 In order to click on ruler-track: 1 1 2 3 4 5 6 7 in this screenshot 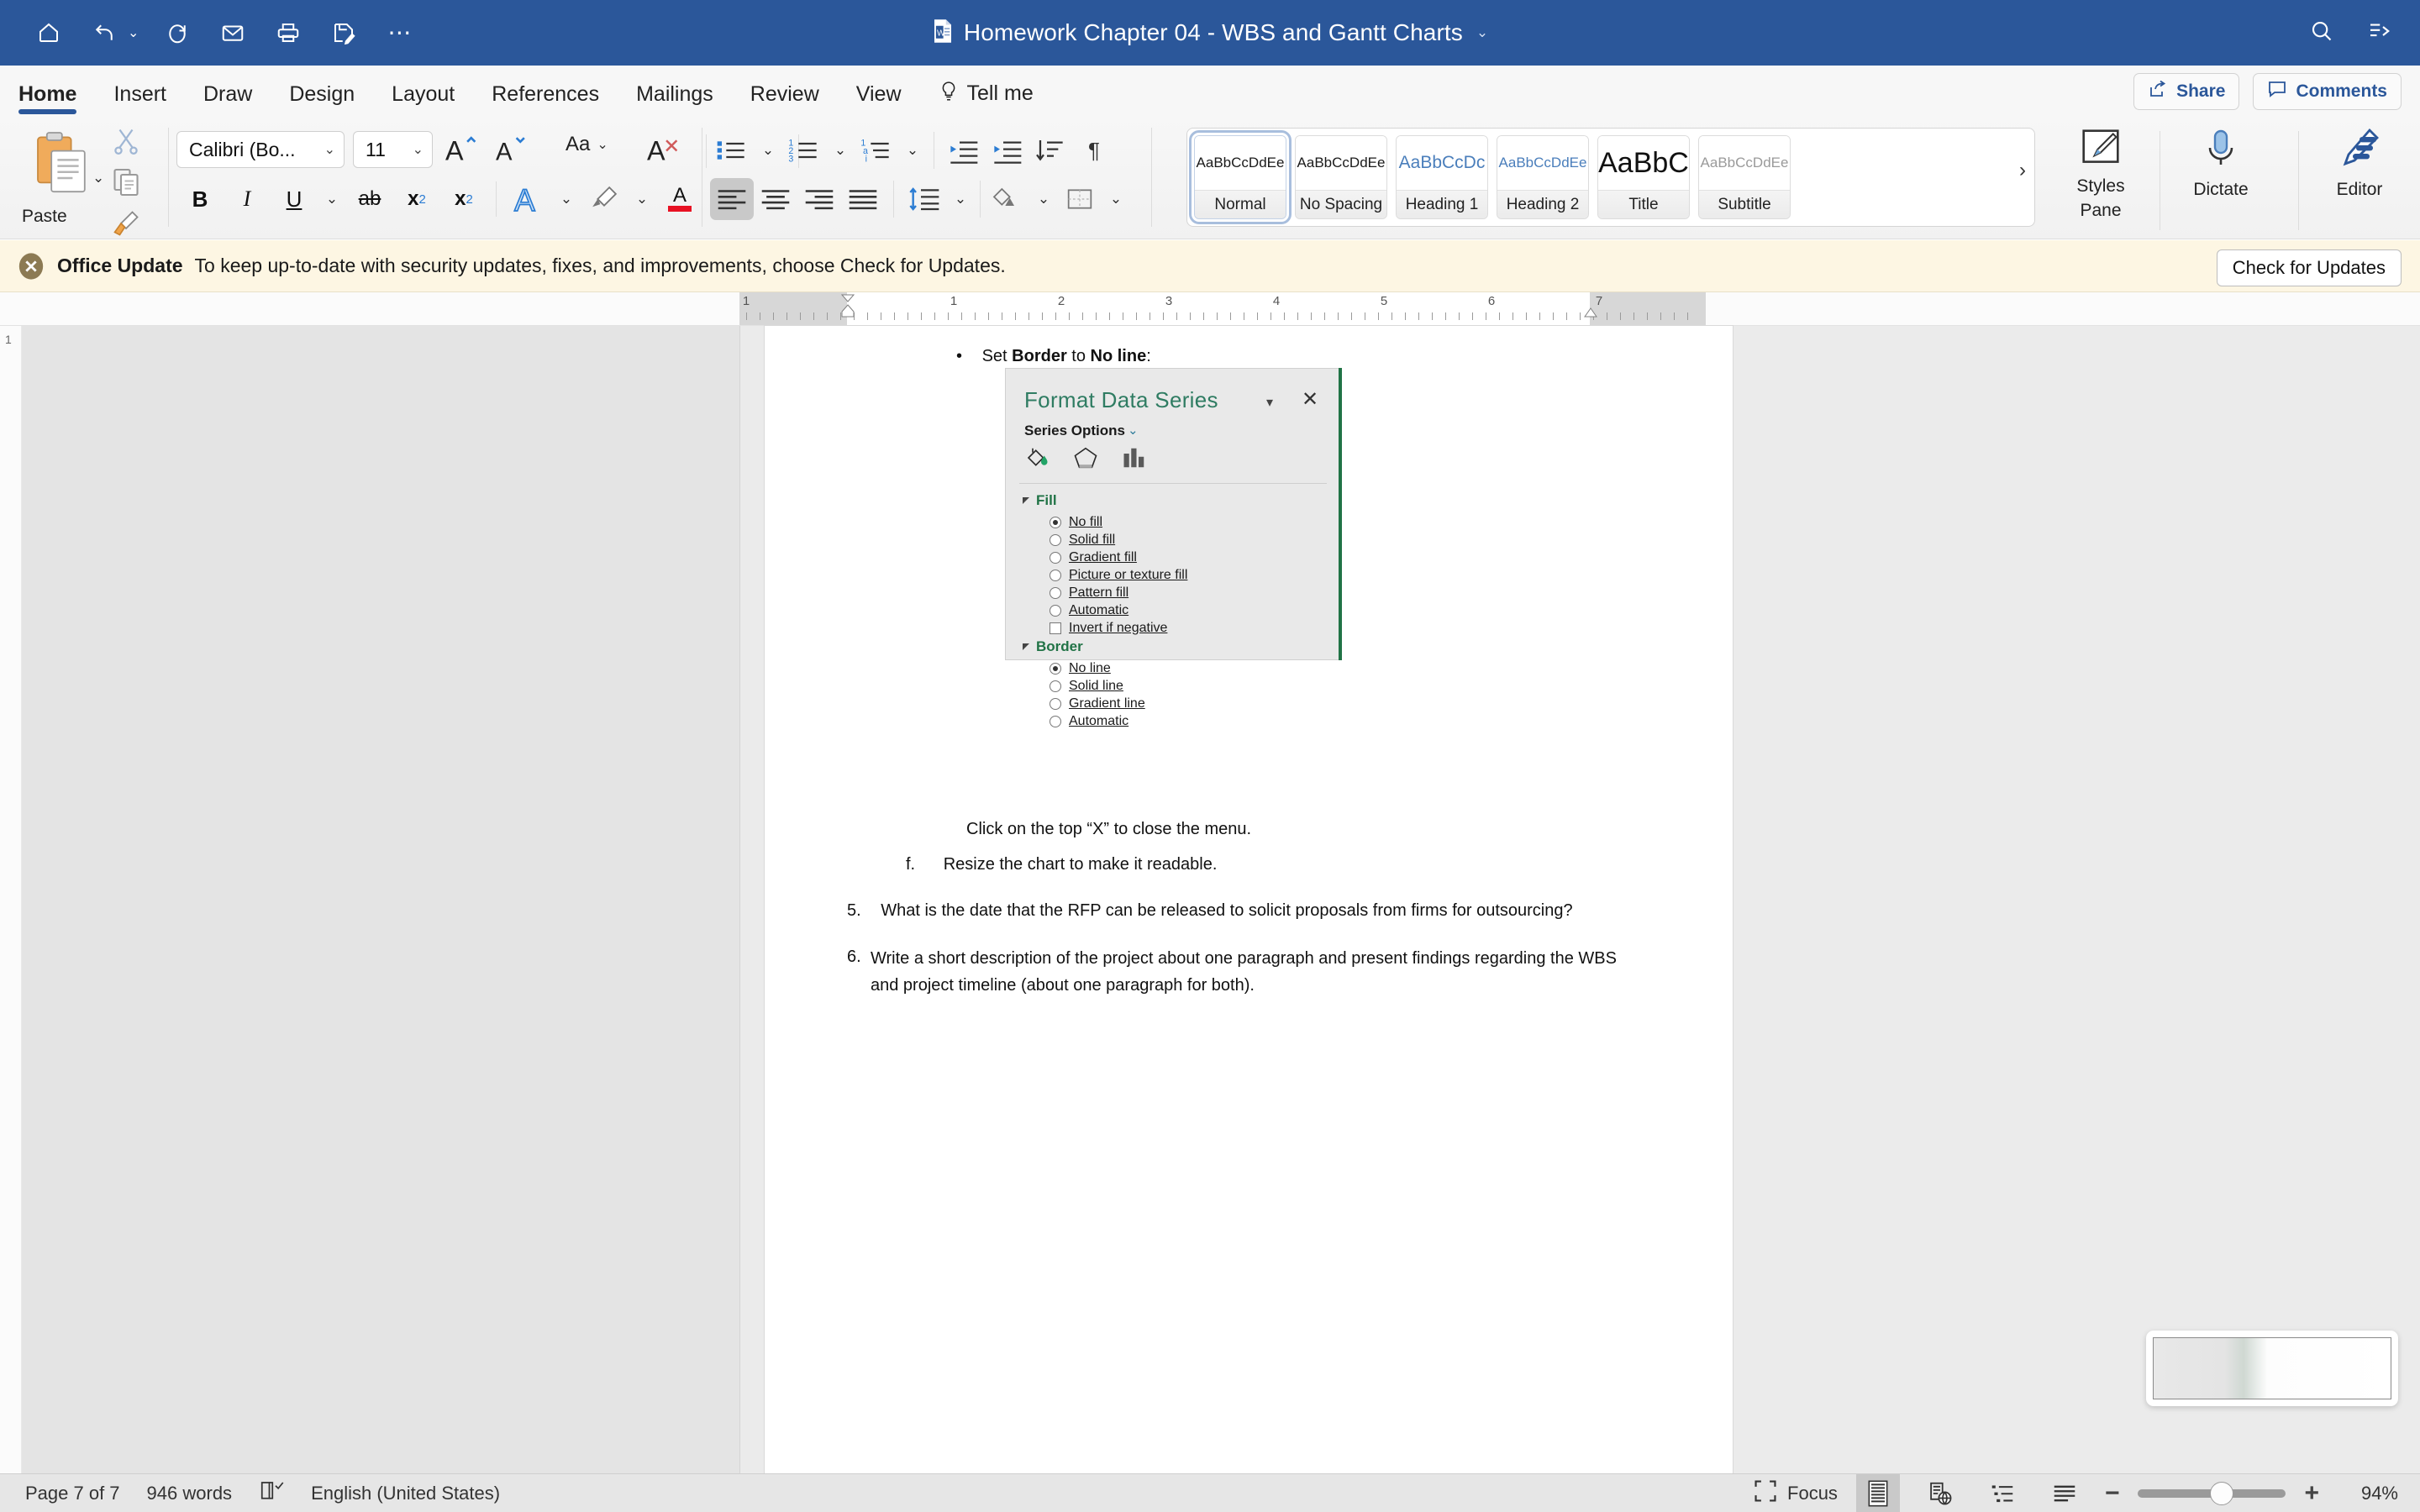, I will do `click(1223, 309)`.